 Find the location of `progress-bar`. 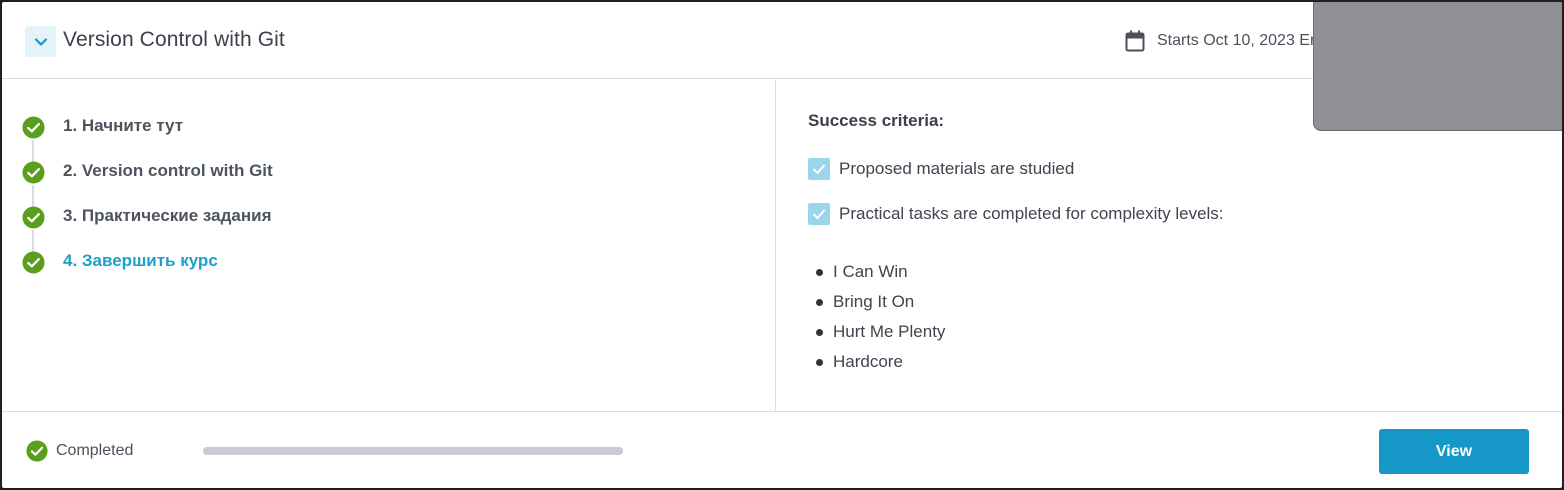

progress-bar is located at coordinates (413, 451).